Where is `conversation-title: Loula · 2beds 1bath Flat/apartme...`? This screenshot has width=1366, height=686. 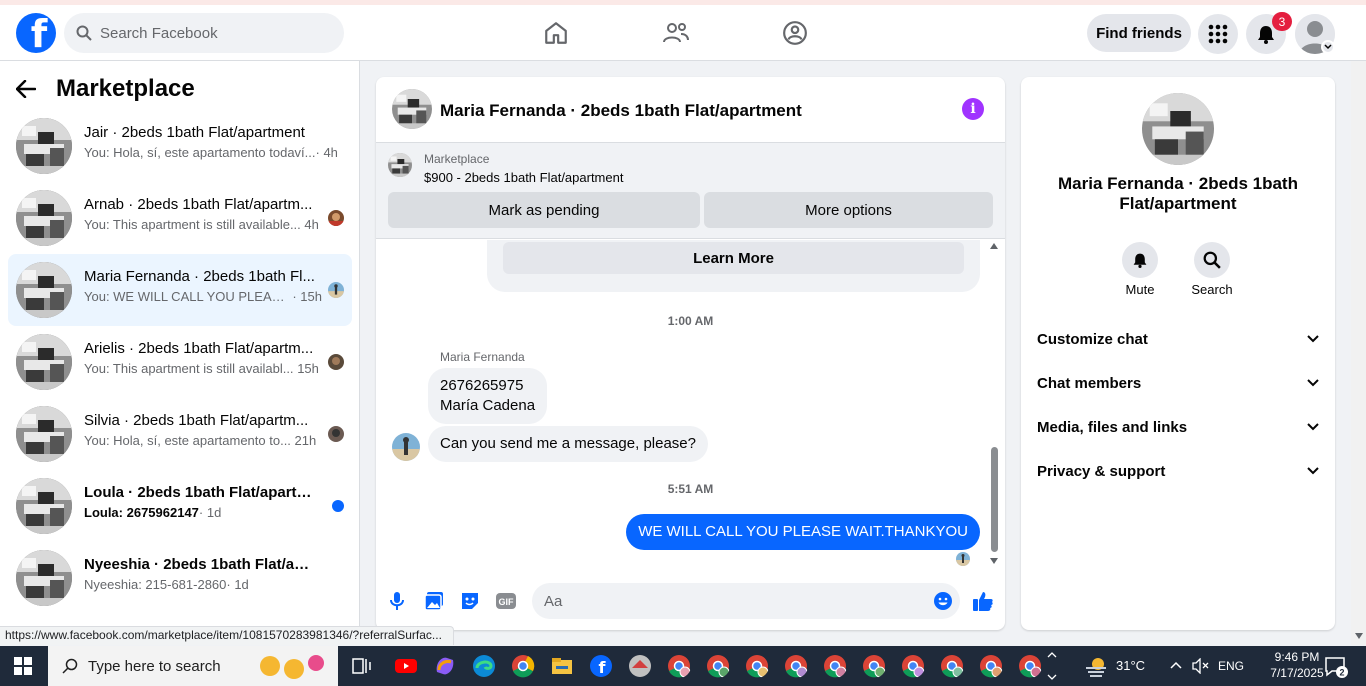
conversation-title: Loula · 2beds 1bath Flat/apartme... is located at coordinates (201, 492).